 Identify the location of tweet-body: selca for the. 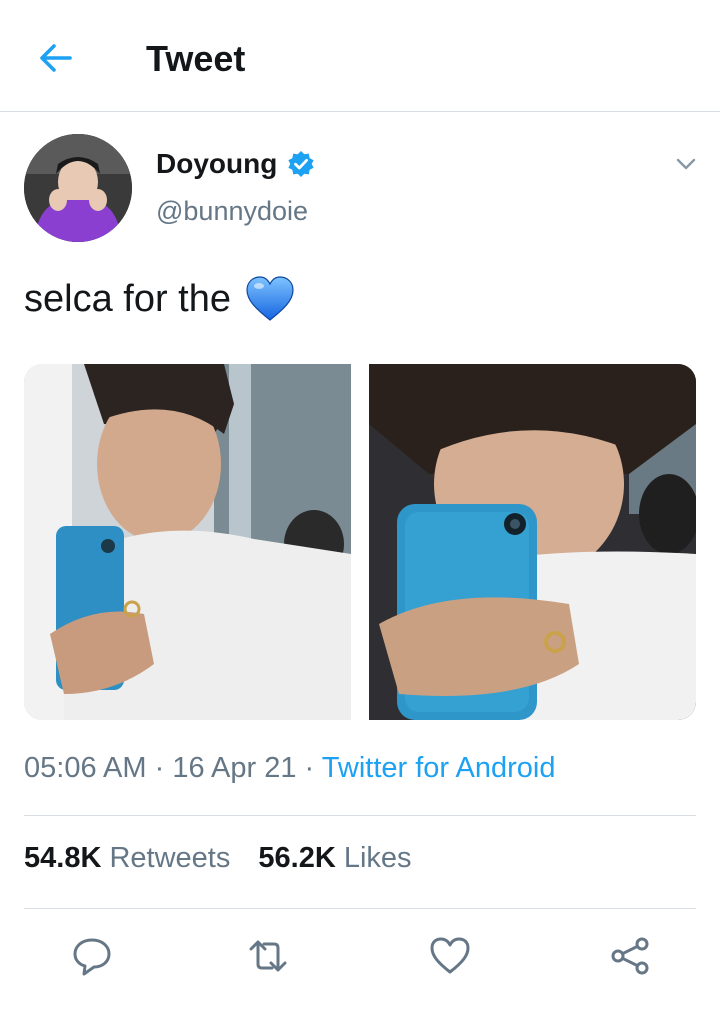
(127, 298).